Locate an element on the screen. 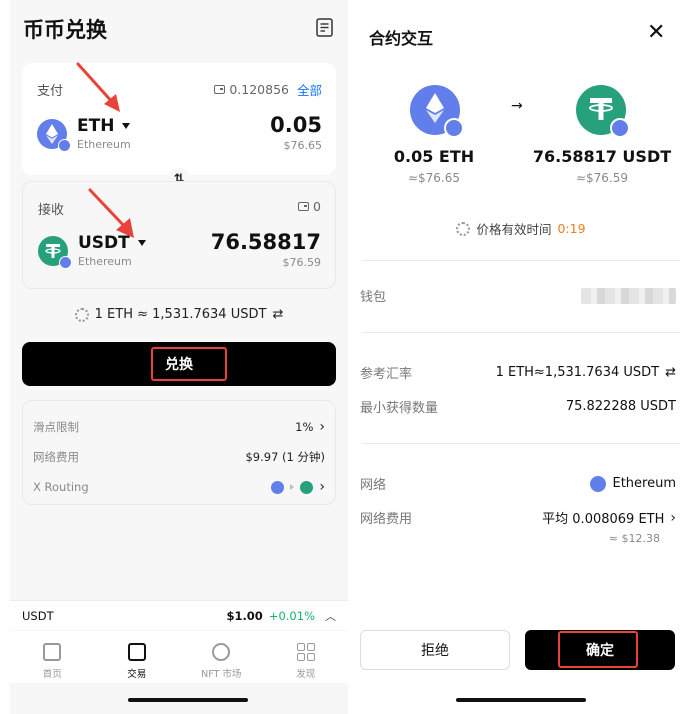  x-routing-row: X Routing › is located at coordinates (179, 487).